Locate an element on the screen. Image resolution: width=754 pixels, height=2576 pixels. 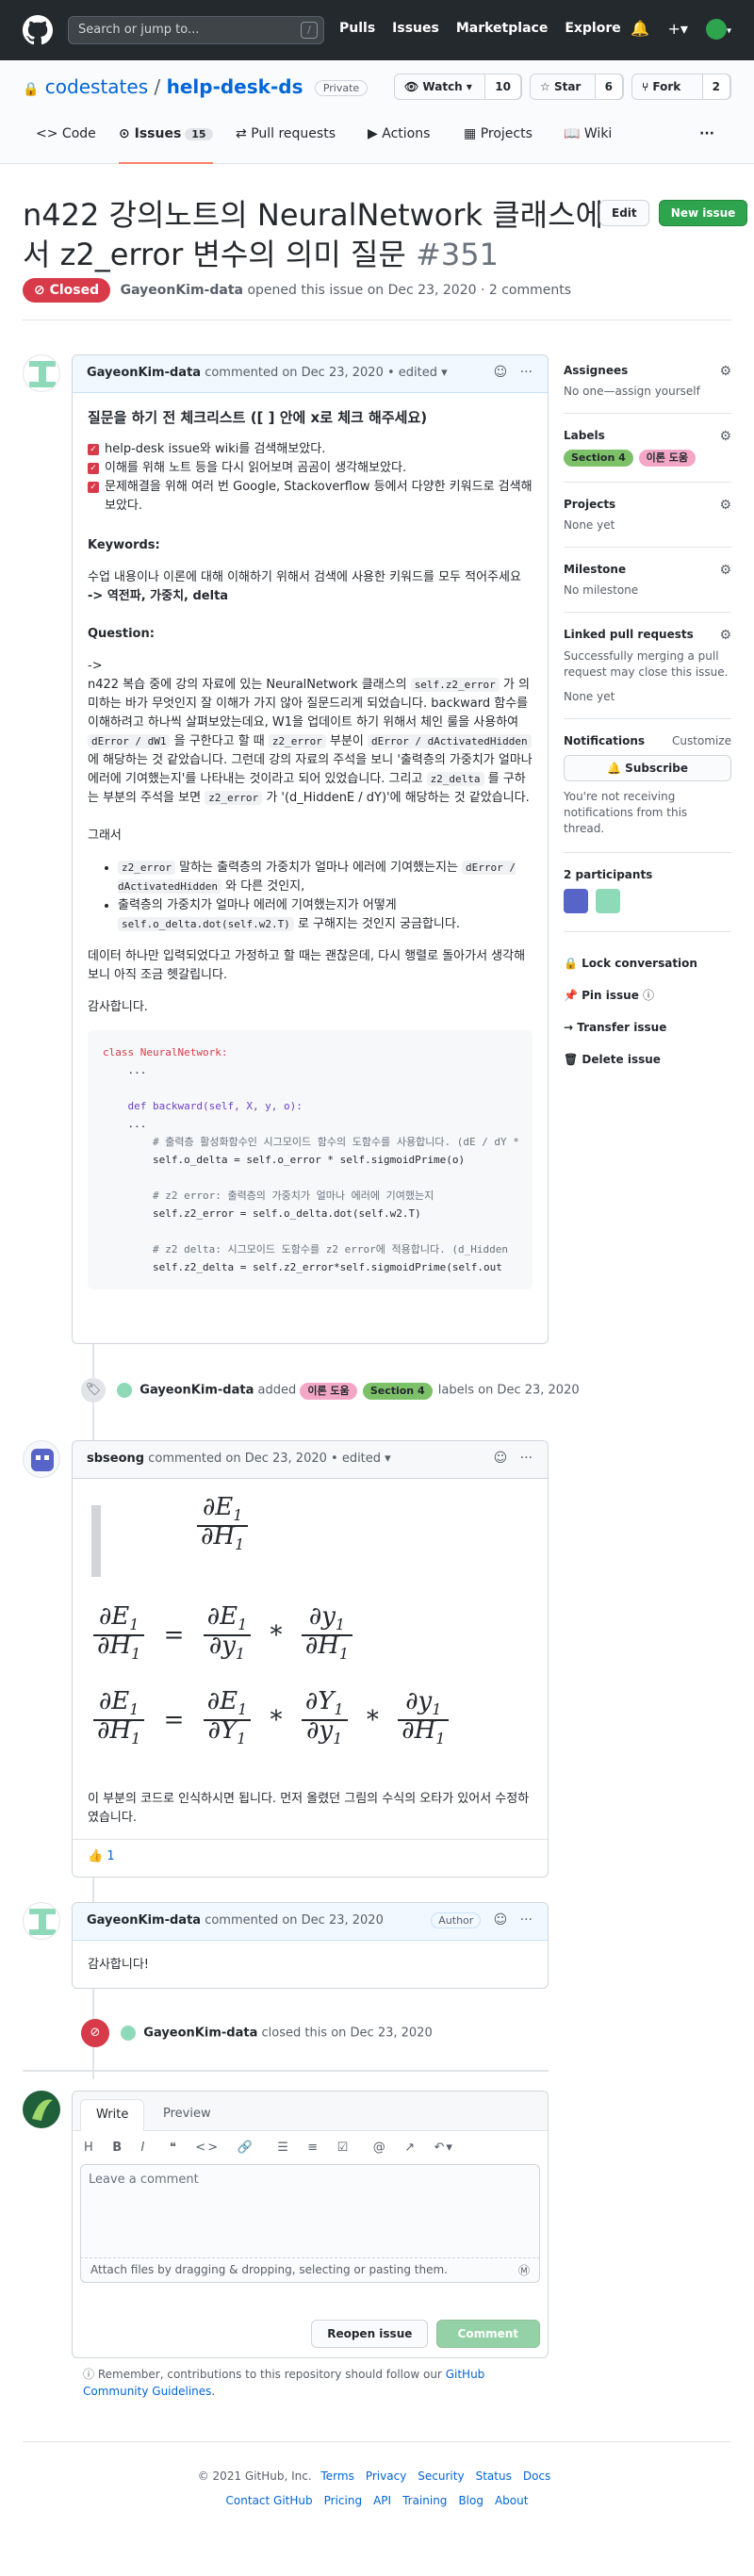
sidebar-milestone: Milestone ⚙ No milestone is located at coordinates (648, 580).